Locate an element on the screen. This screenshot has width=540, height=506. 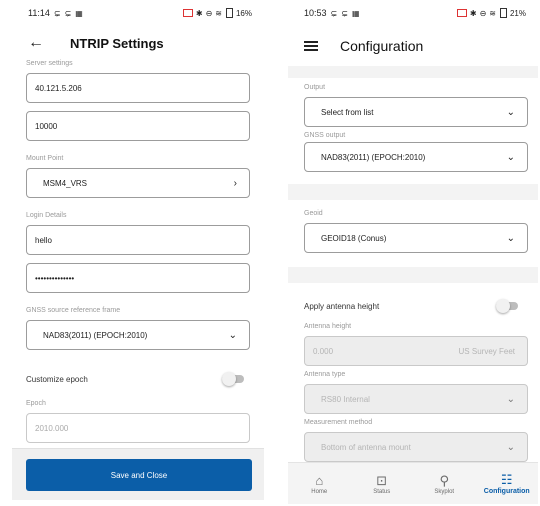
nav-label: Skyplot is located at coordinates (444, 491).